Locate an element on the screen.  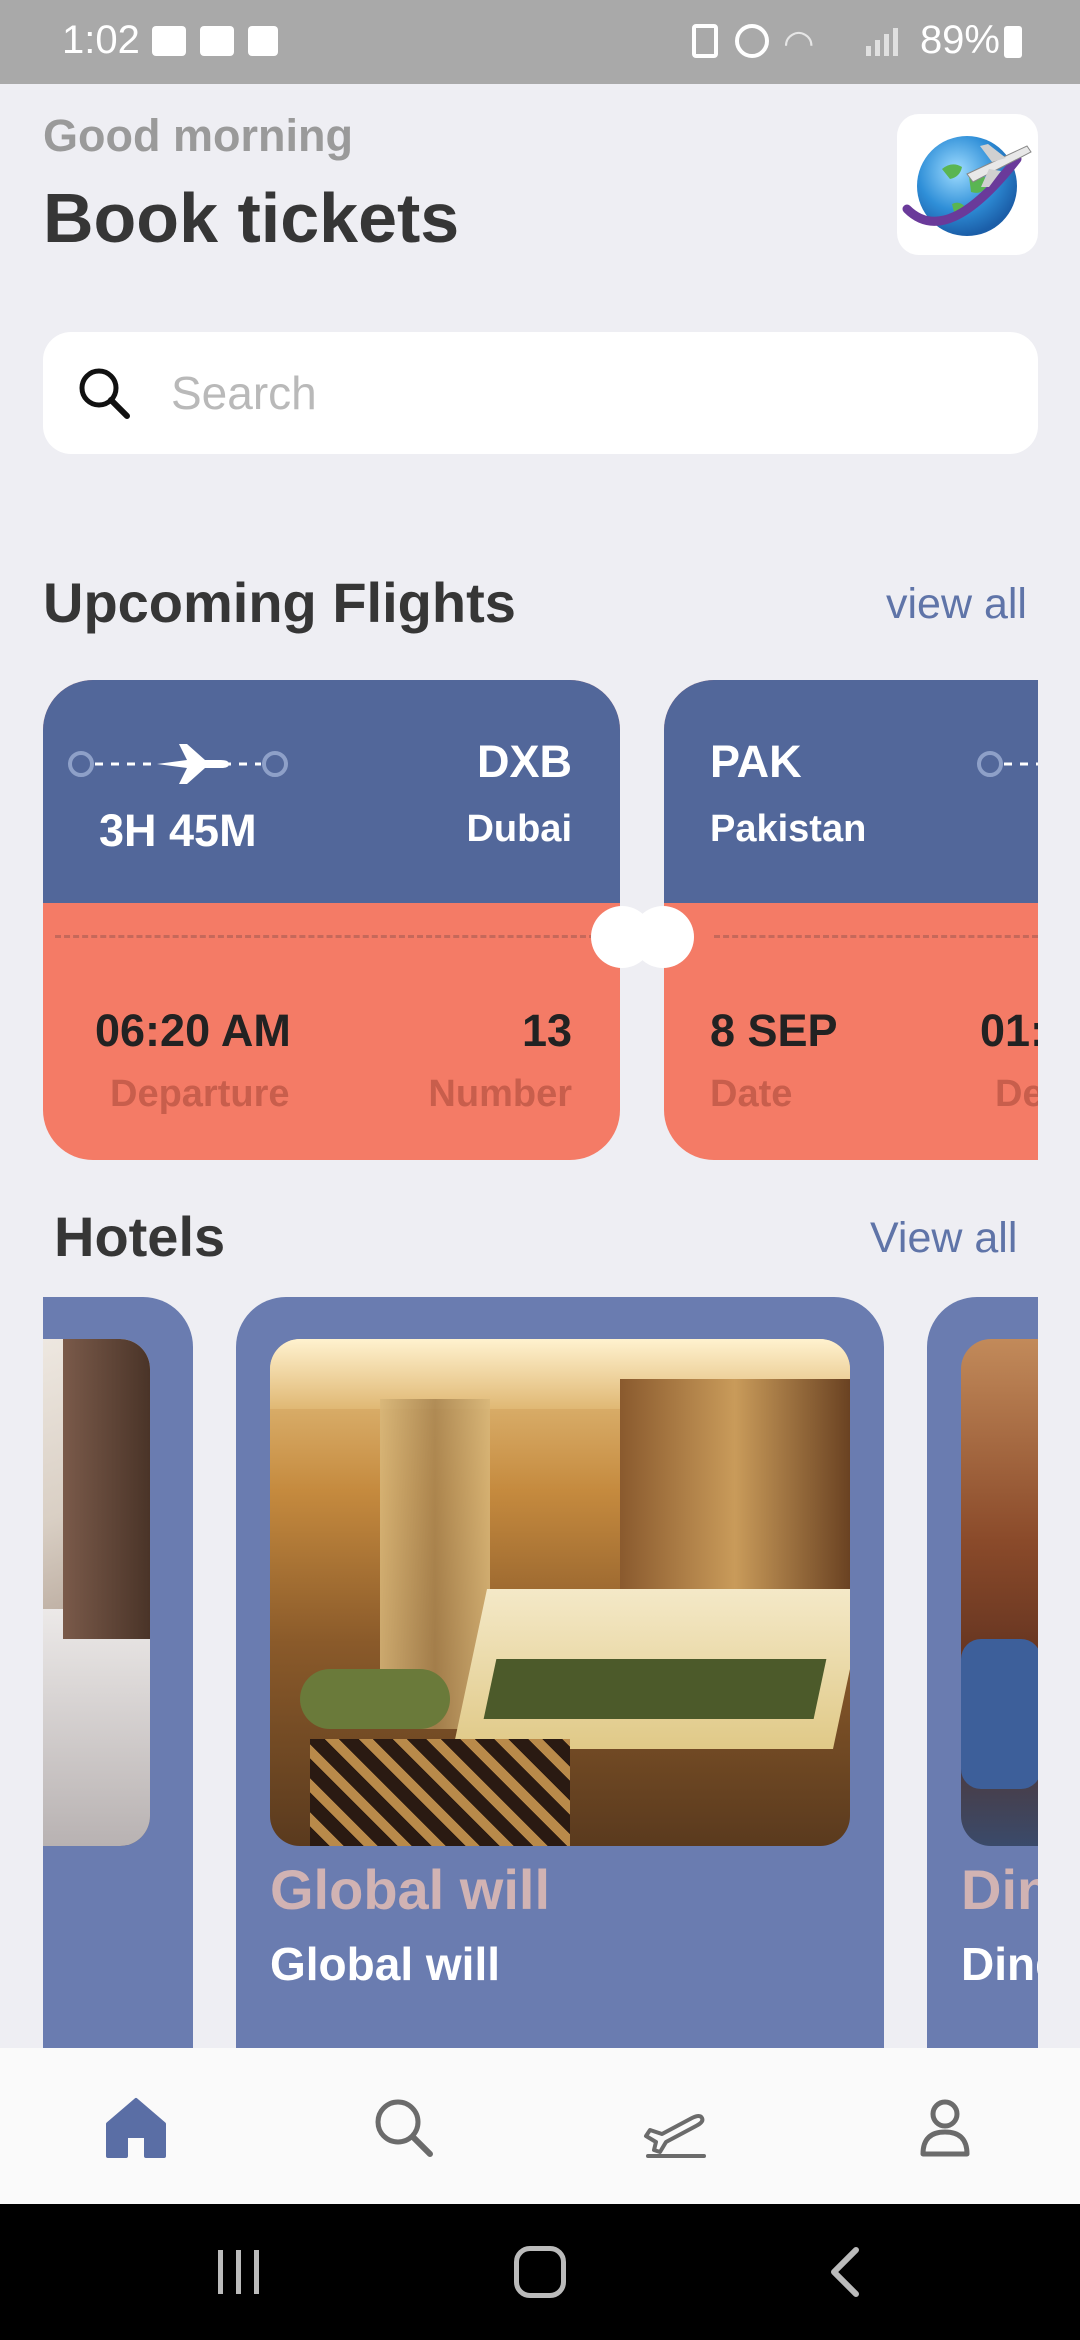
home-icon is located at coordinates (136, 2128).